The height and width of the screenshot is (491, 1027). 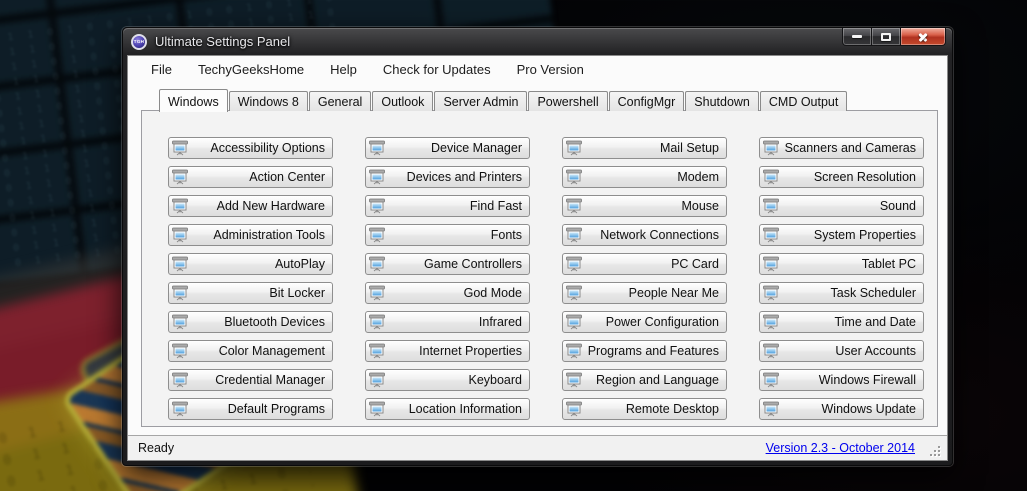 I want to click on settings-button-windows-update: Windows Update, so click(x=841, y=409).